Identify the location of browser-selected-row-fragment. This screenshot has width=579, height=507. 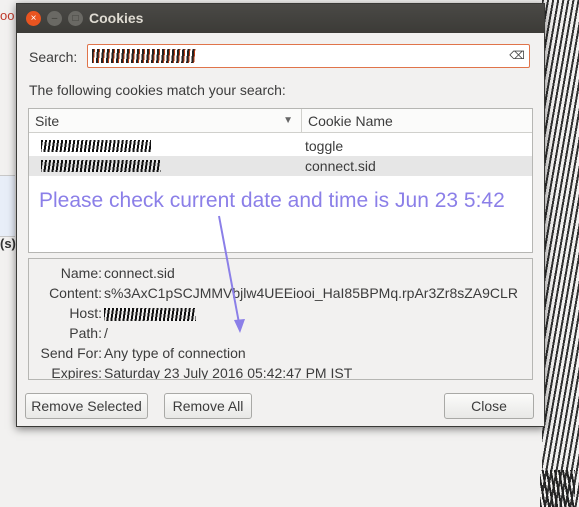
(7, 206).